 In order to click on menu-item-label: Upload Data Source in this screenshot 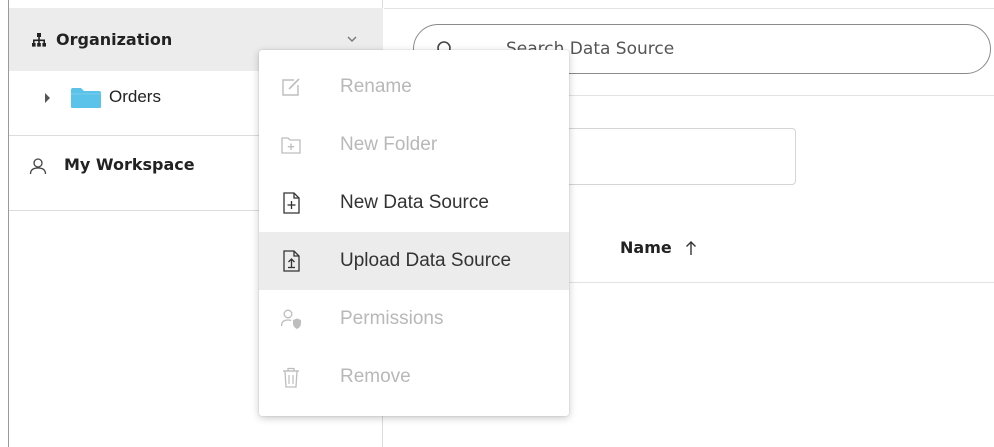, I will do `click(426, 260)`.